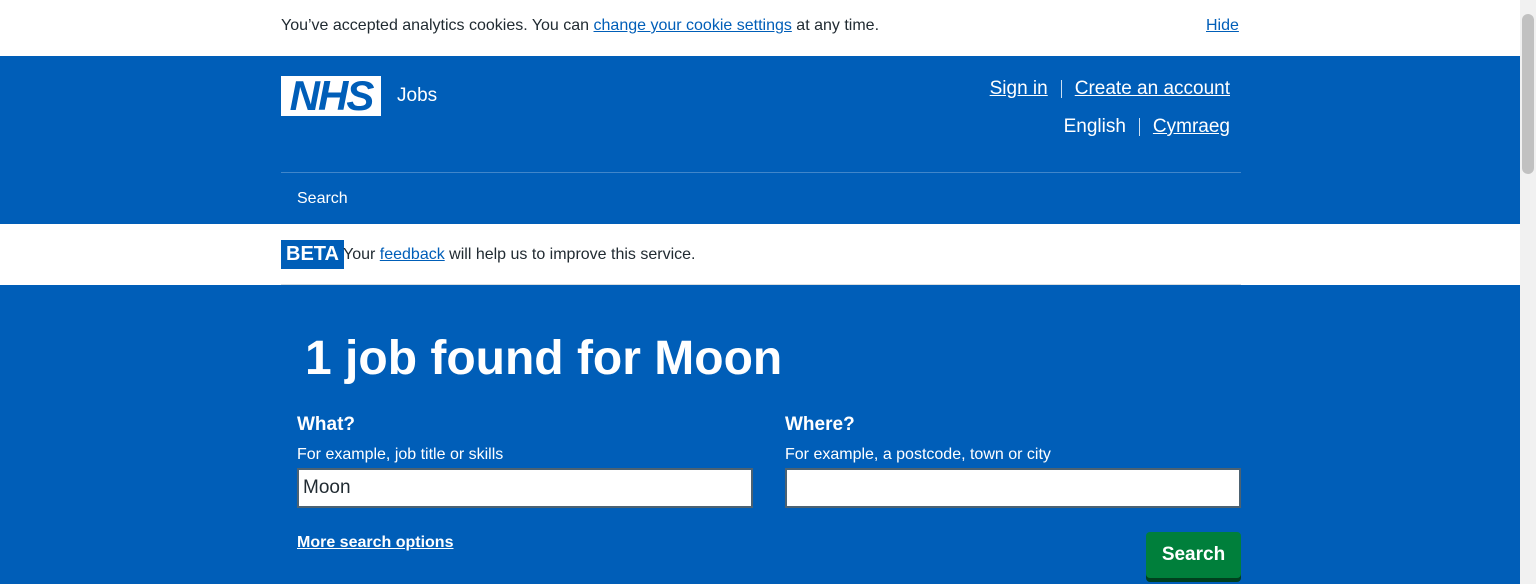 This screenshot has width=1536, height=584. I want to click on cookie-settings-link: change your cookie settings, so click(693, 25).